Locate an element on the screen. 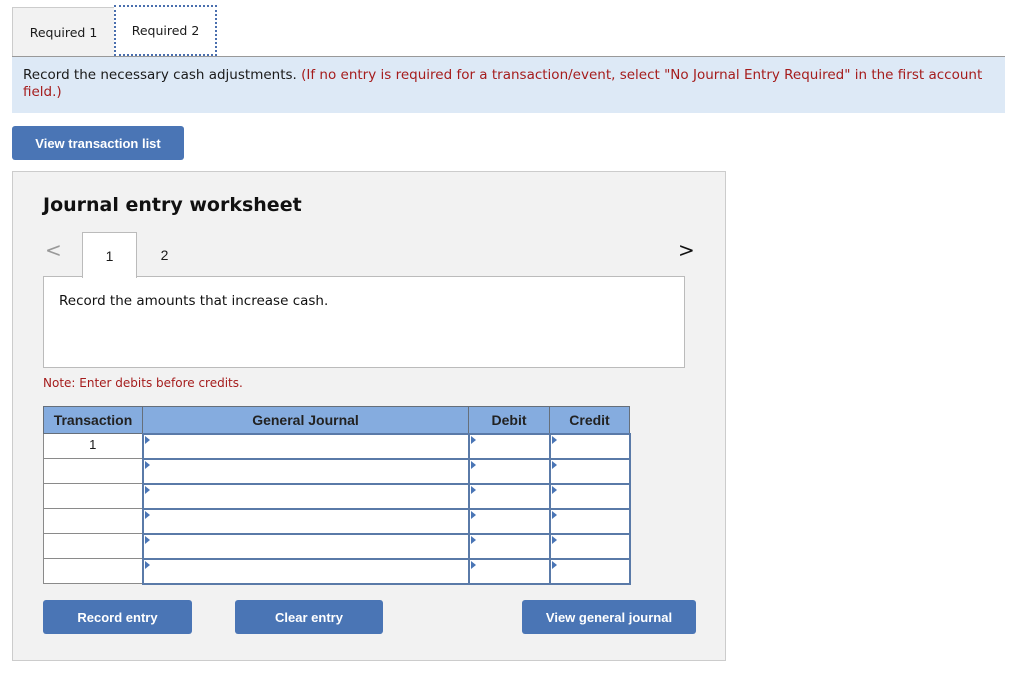 This screenshot has width=1024, height=679. tab-required-2: Required 2 is located at coordinates (165, 30).